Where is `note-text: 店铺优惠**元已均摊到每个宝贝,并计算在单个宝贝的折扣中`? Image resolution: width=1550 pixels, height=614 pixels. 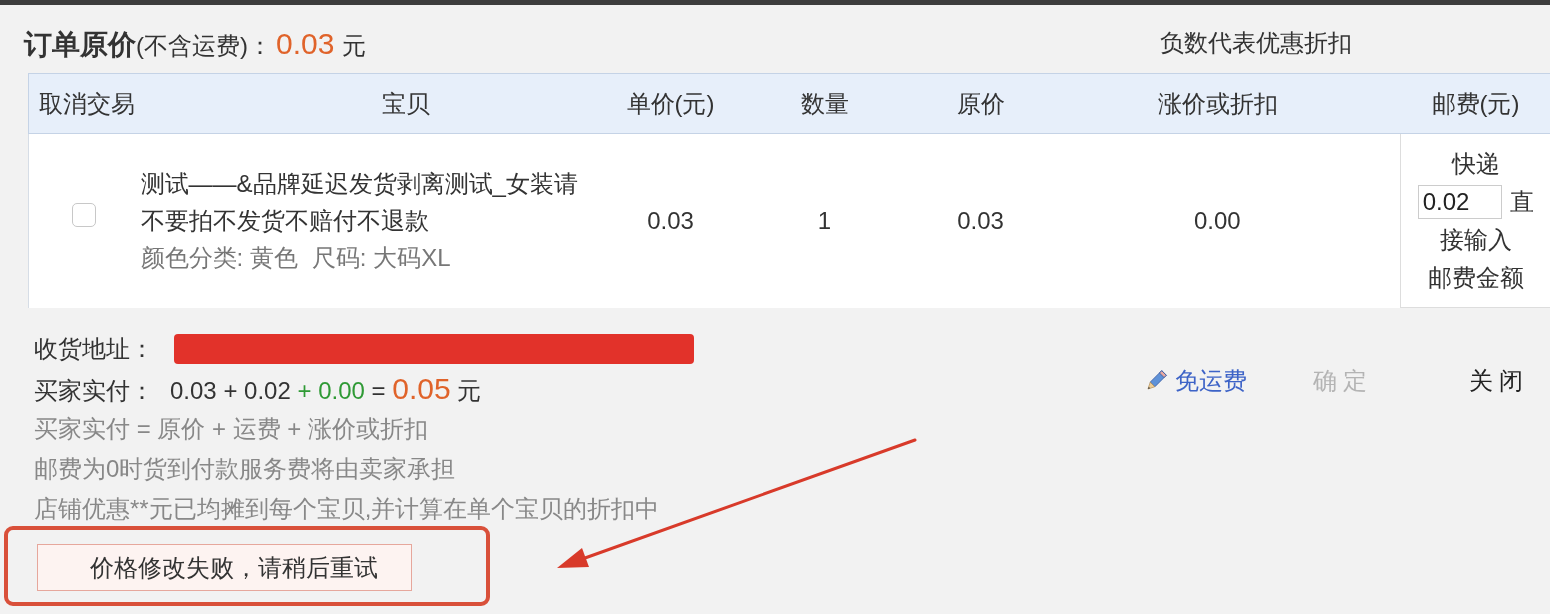 note-text: 店铺优惠**元已均摊到每个宝贝,并计算在单个宝贝的折扣中 is located at coordinates (347, 509).